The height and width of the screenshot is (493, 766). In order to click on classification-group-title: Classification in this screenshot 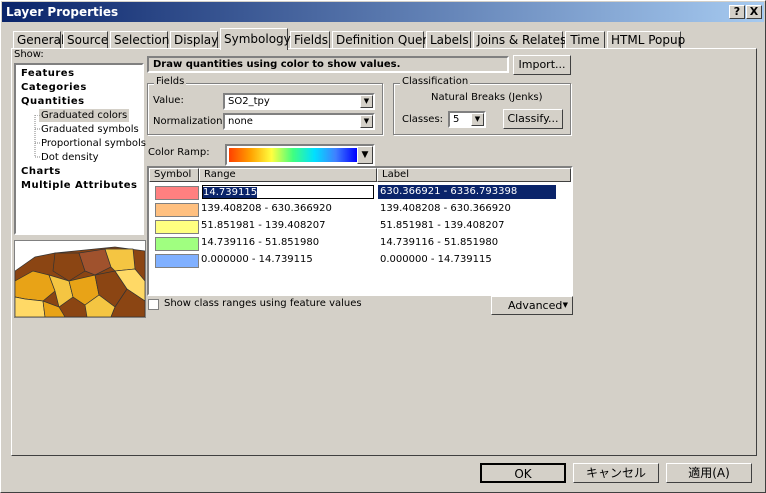, I will do `click(435, 81)`.